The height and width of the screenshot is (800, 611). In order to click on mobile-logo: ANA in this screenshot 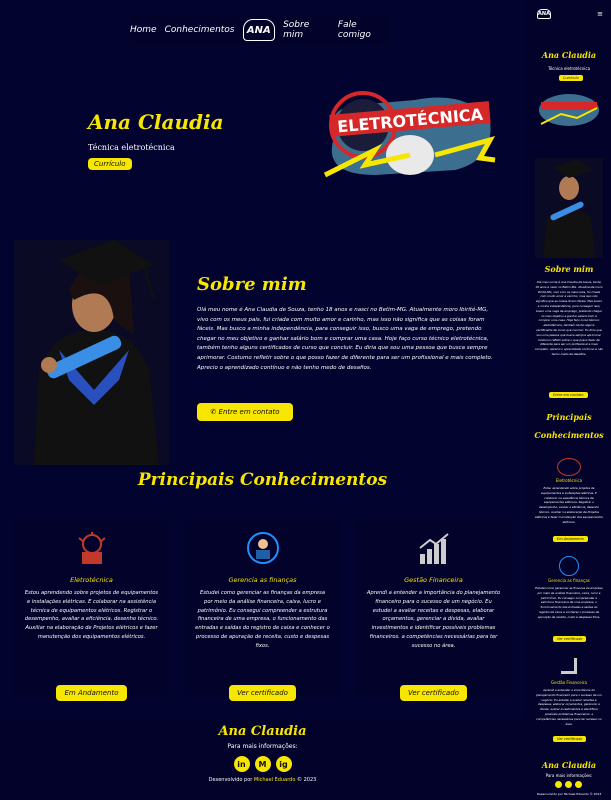, I will do `click(544, 14)`.